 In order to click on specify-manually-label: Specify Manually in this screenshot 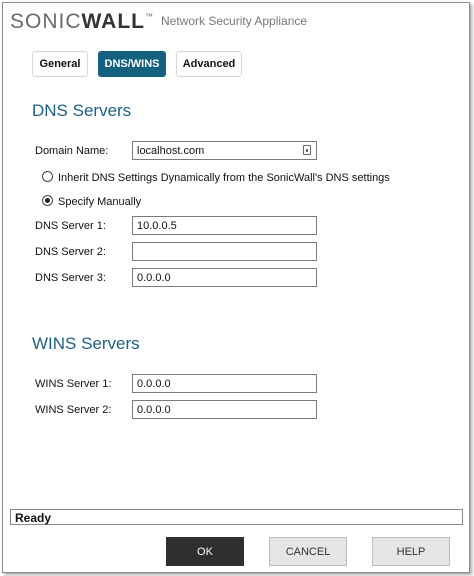, I will do `click(100, 202)`.